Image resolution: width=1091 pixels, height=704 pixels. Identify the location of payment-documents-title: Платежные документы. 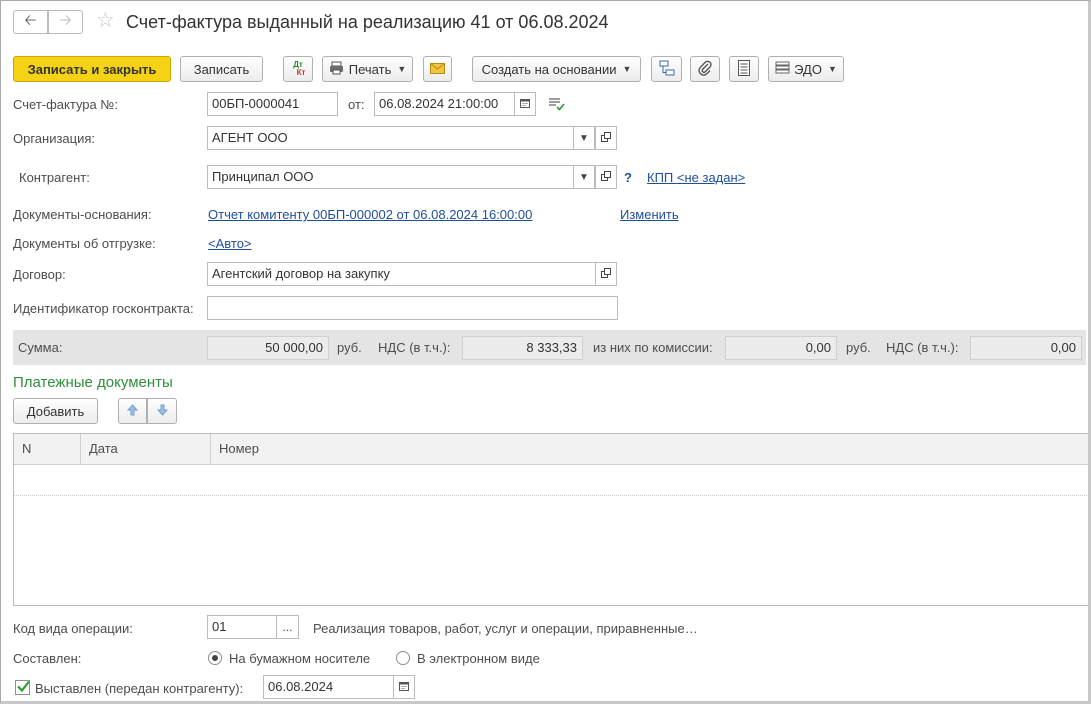
(93, 382).